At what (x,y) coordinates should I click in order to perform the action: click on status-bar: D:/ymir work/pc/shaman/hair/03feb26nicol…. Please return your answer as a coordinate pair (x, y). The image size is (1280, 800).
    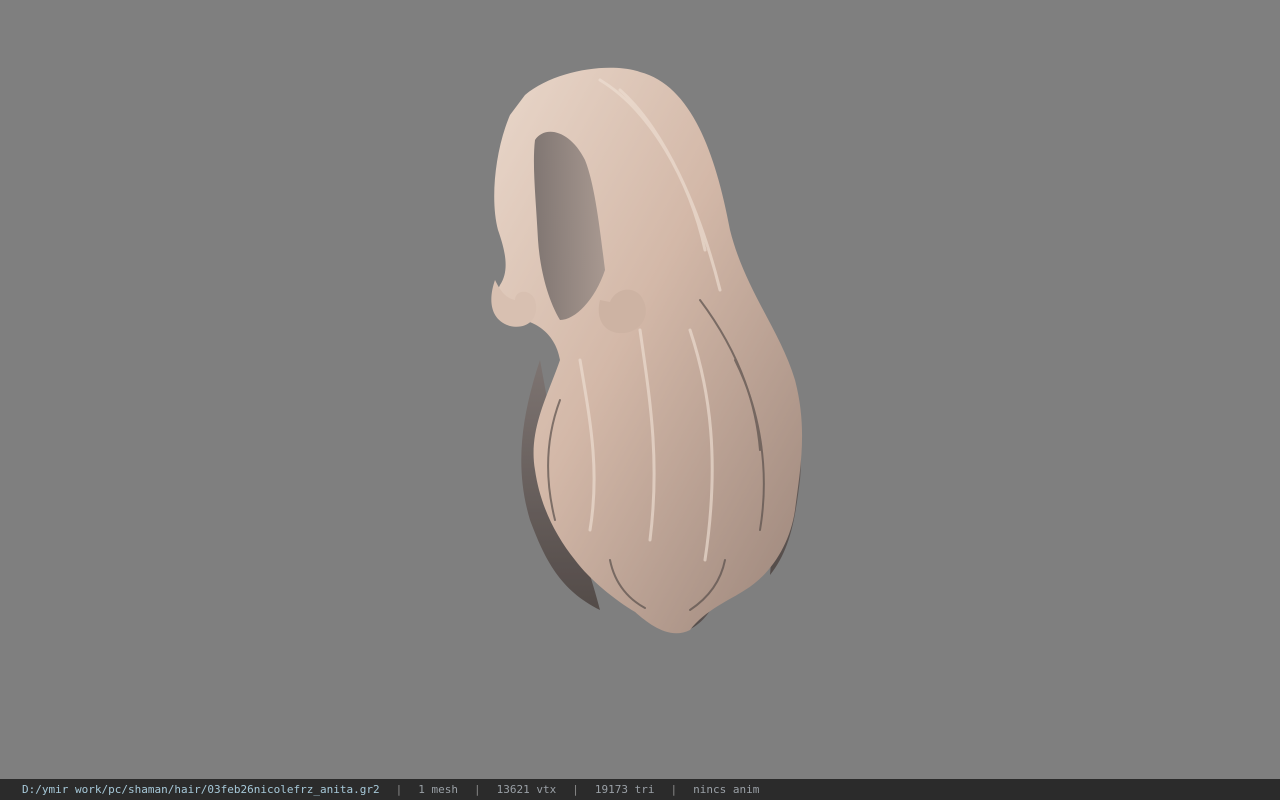
    Looking at the image, I should click on (640, 789).